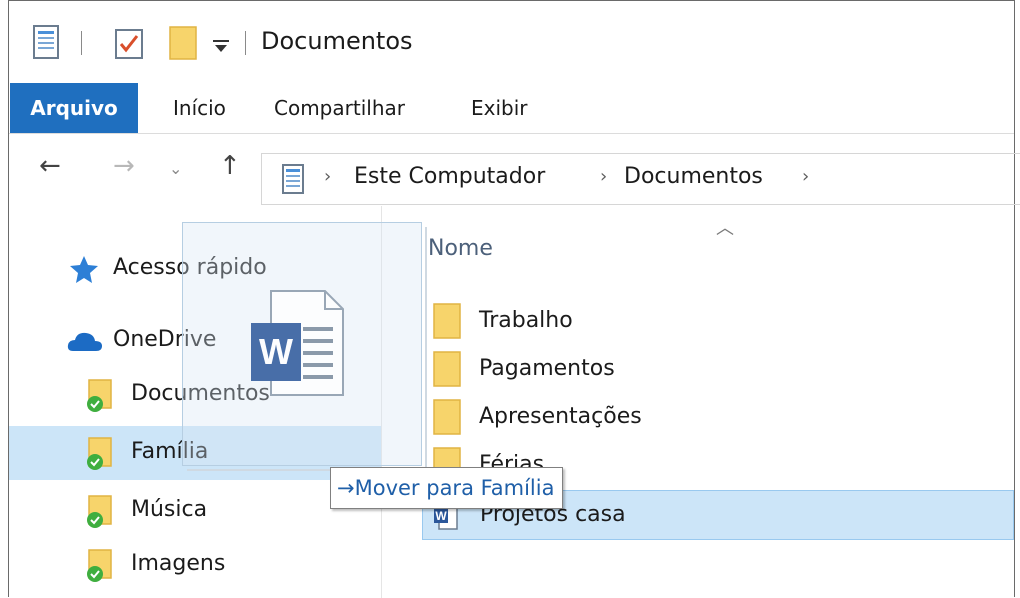  Describe the element at coordinates (547, 368) in the screenshot. I see `file-name: Pagamentos` at that location.